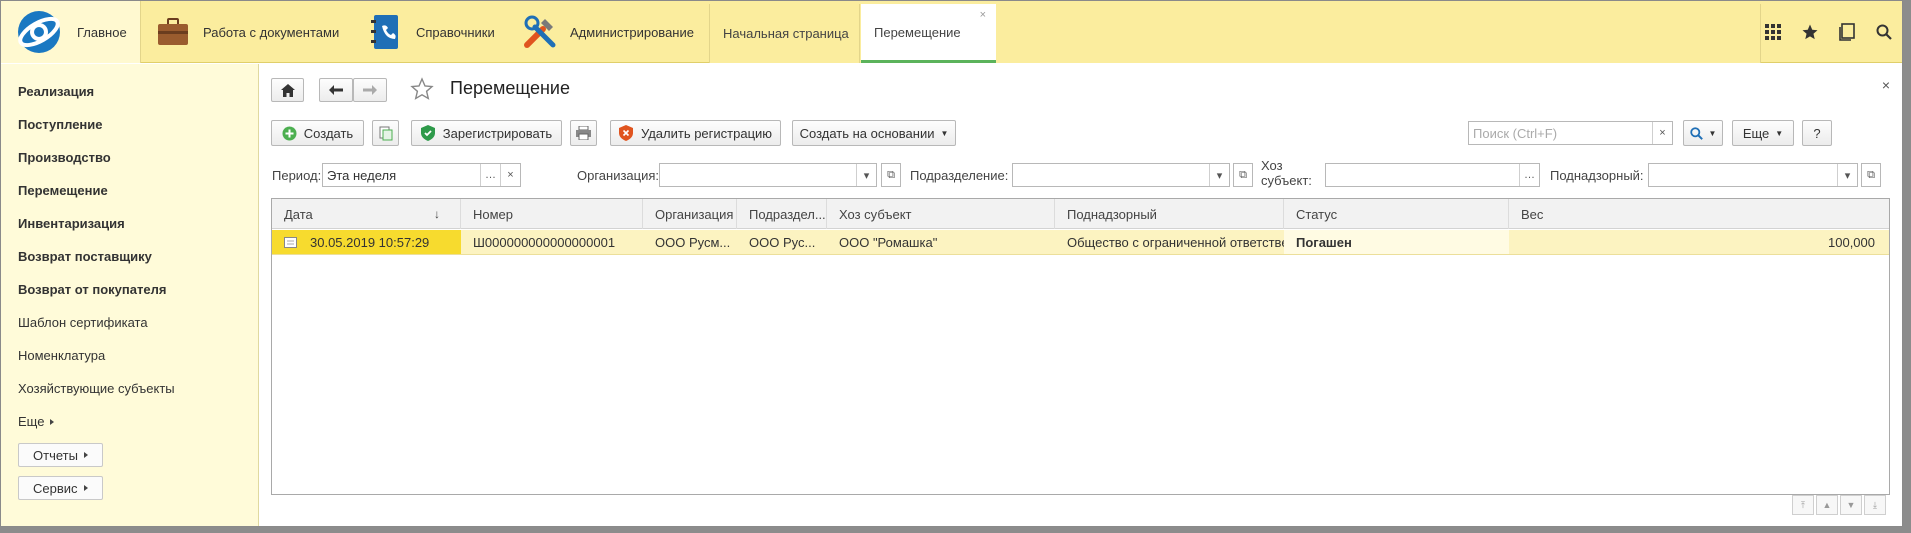 This screenshot has width=1911, height=533. What do you see at coordinates (1515, 133) in the screenshot?
I see `search-placeholder: Поиск (Ctrl+F)` at bounding box center [1515, 133].